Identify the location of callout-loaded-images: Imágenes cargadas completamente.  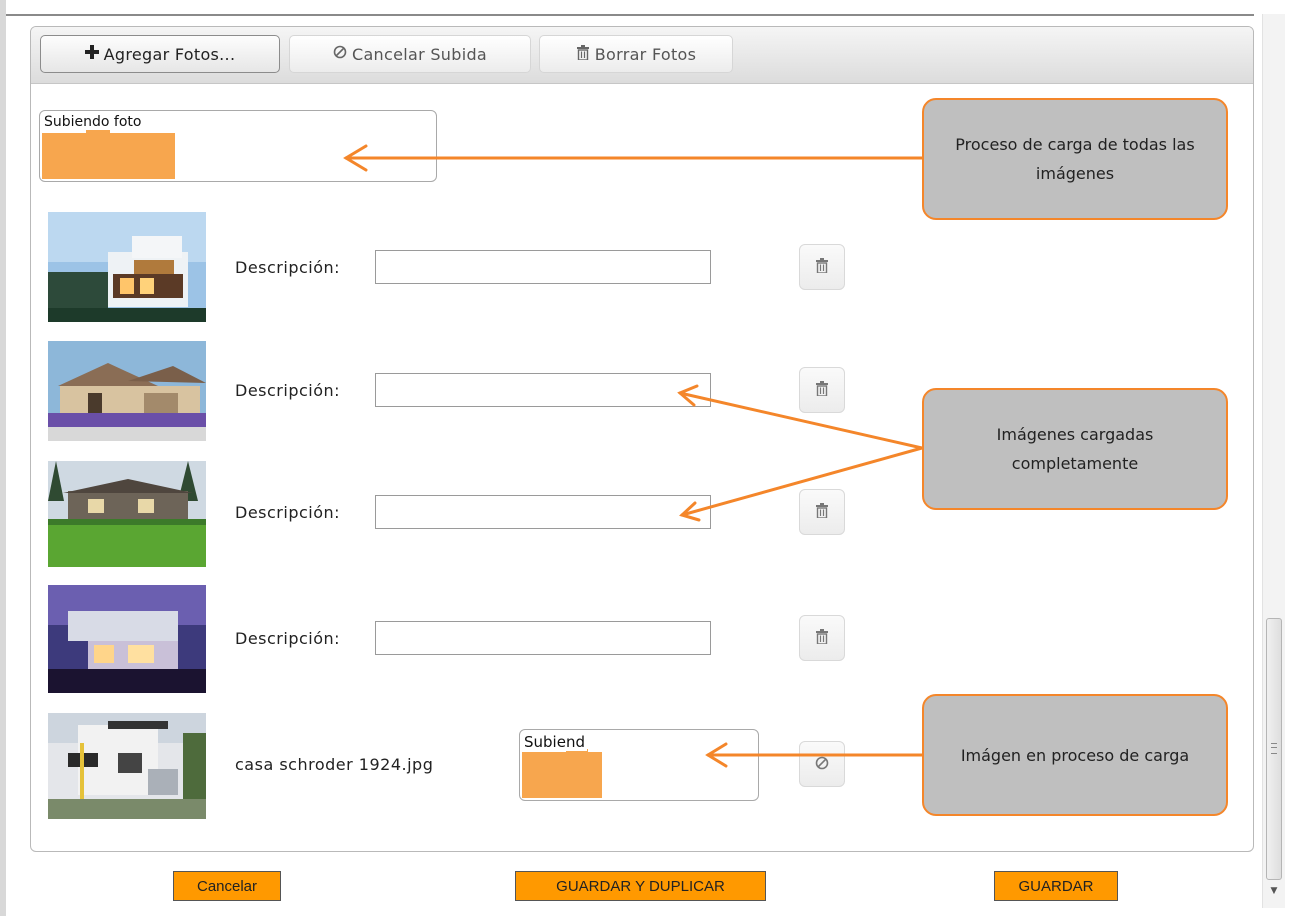
(1075, 449).